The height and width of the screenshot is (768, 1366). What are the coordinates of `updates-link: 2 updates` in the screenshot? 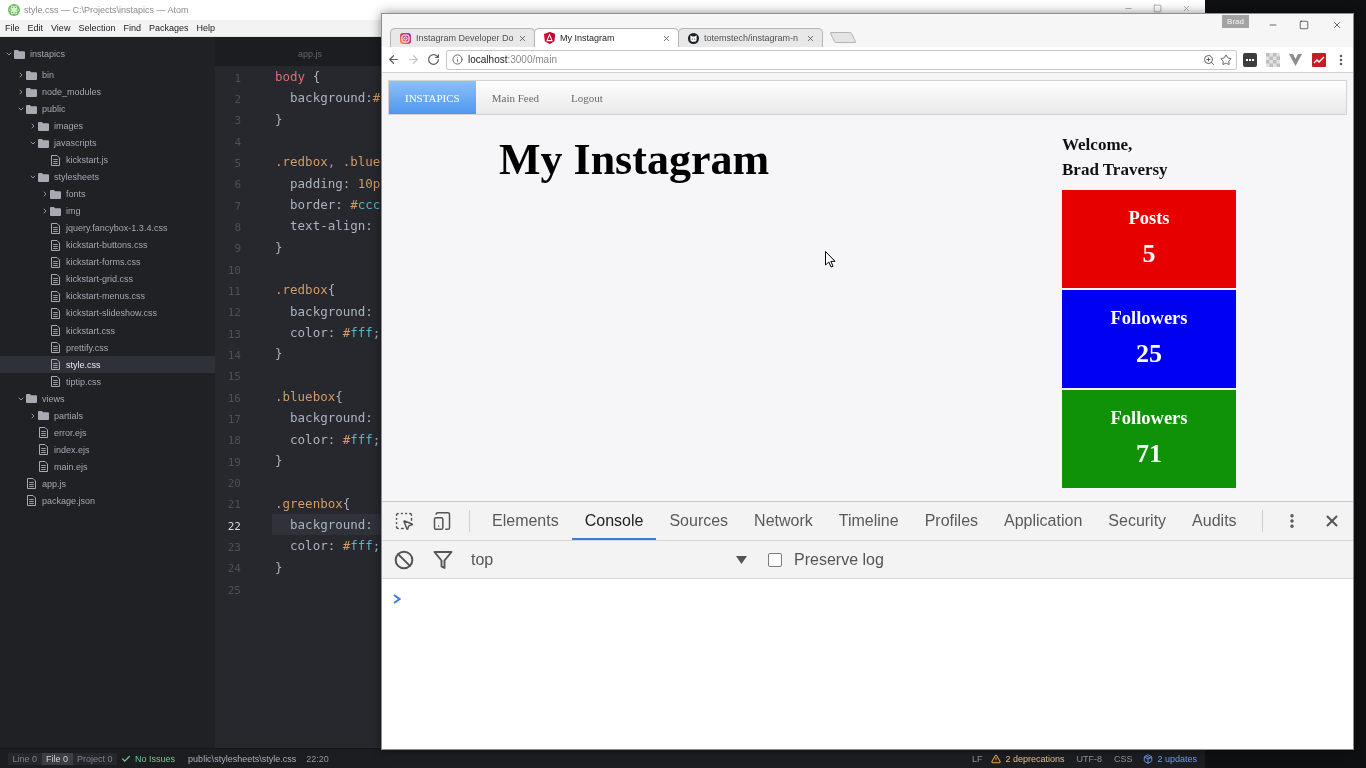 It's located at (1177, 758).